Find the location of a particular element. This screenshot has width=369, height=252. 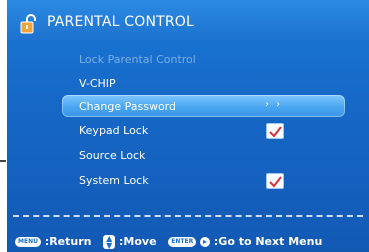

return-hint: :Return is located at coordinates (68, 241).